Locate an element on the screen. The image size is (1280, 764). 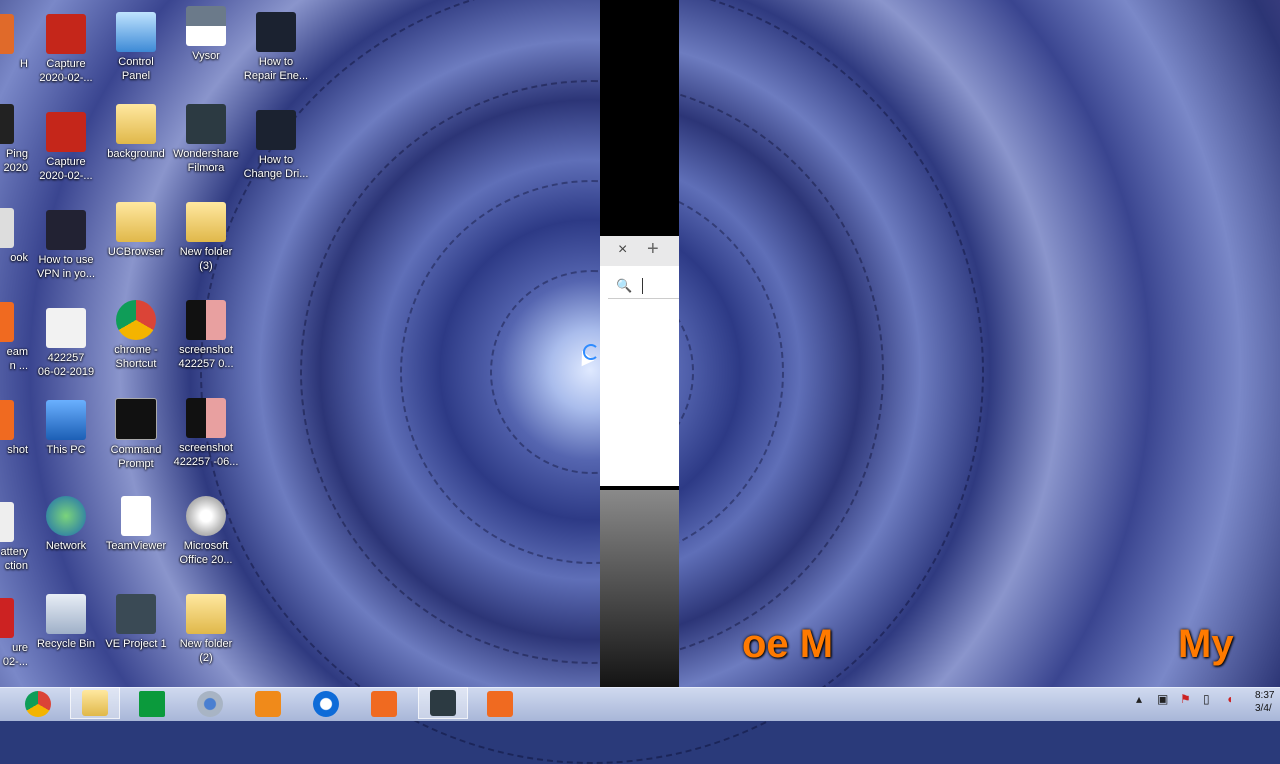
taskbar-teamviewer is located at coordinates (326, 704).